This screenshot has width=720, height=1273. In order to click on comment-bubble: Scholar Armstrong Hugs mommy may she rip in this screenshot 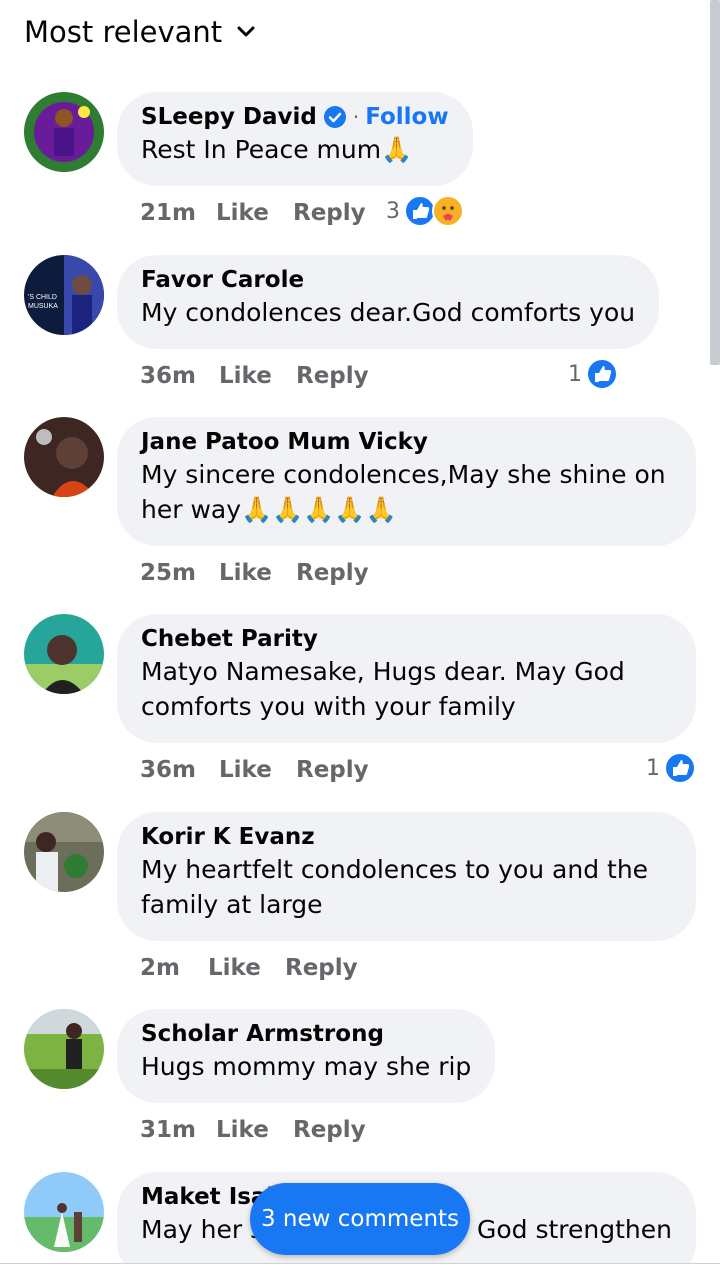, I will do `click(306, 1056)`.